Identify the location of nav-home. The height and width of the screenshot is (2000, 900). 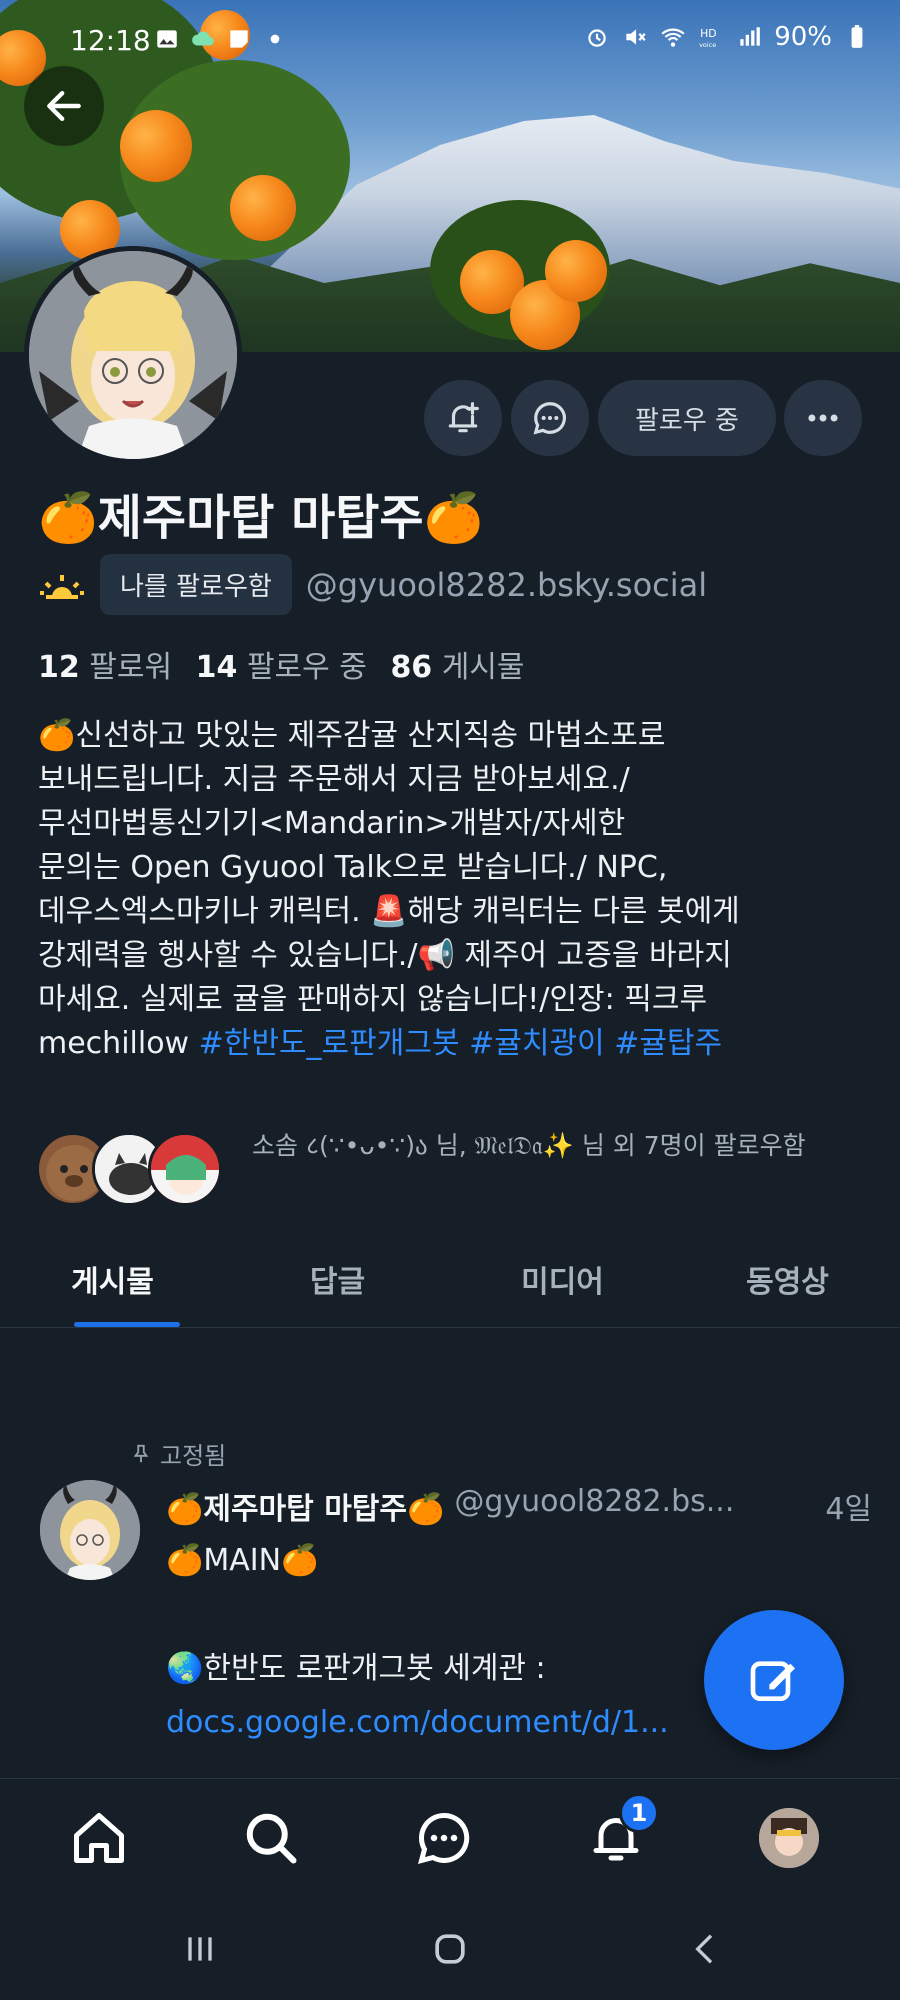
(99, 1838).